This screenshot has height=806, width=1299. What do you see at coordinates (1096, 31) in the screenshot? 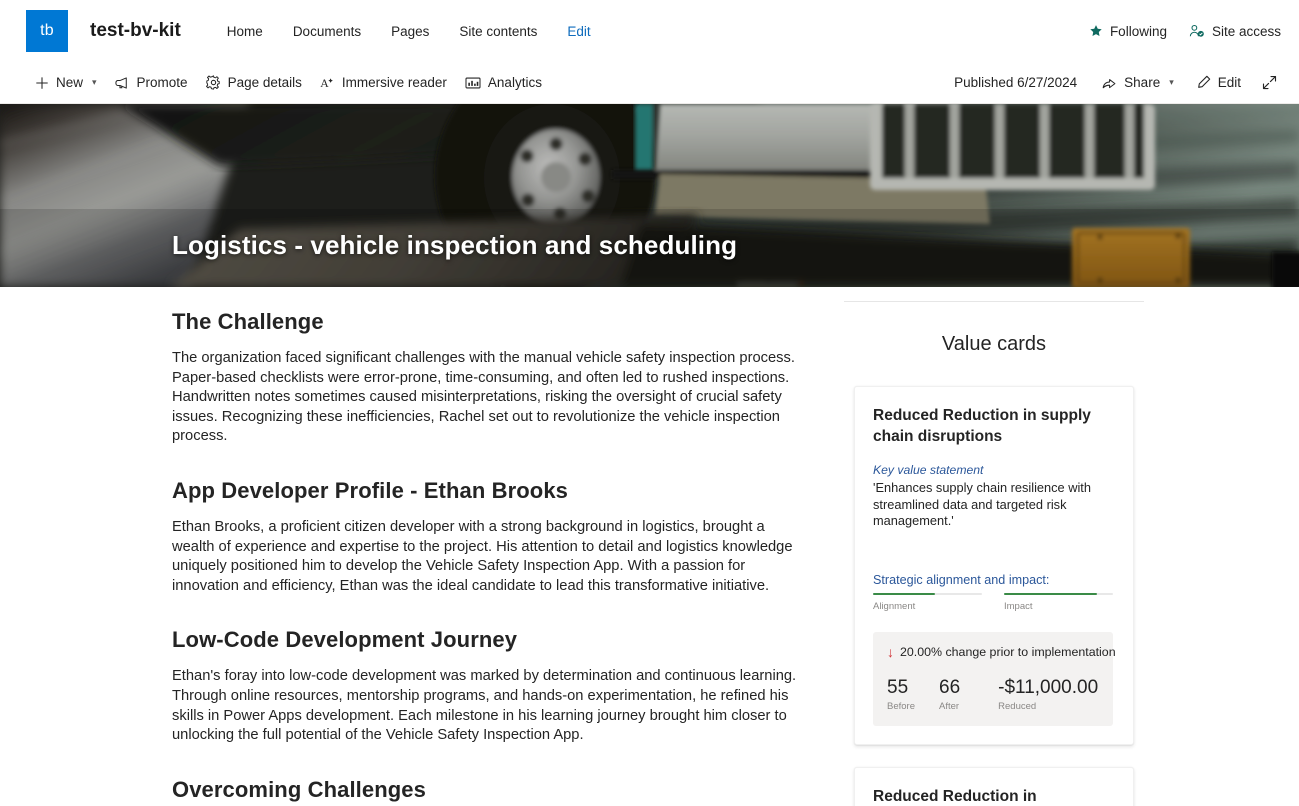
I see `star-icon` at bounding box center [1096, 31].